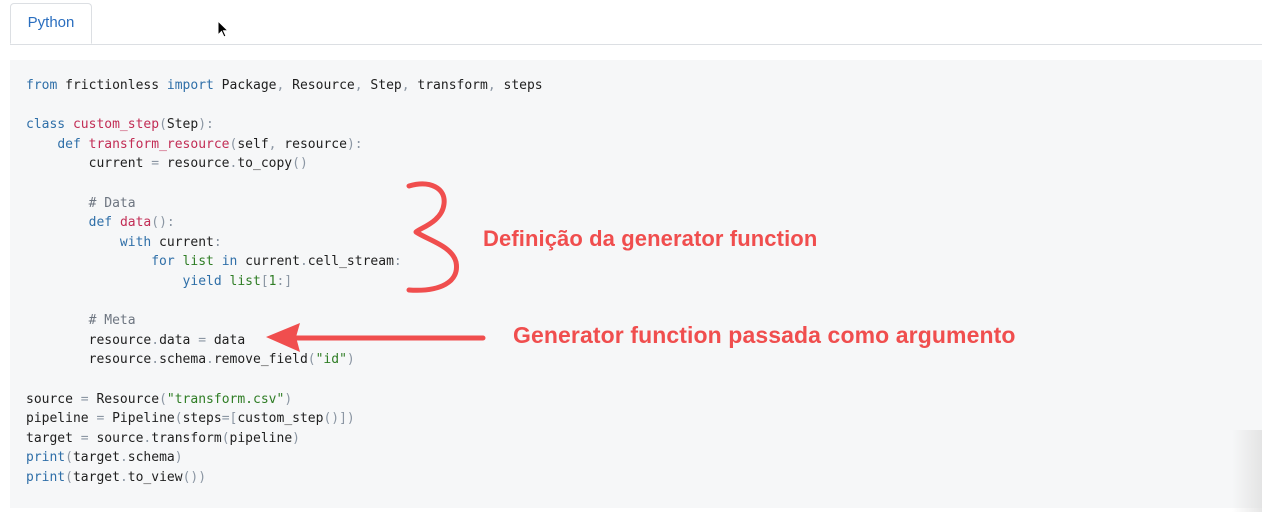 The height and width of the screenshot is (512, 1262). I want to click on code-token: transform_resource, so click(159, 144).